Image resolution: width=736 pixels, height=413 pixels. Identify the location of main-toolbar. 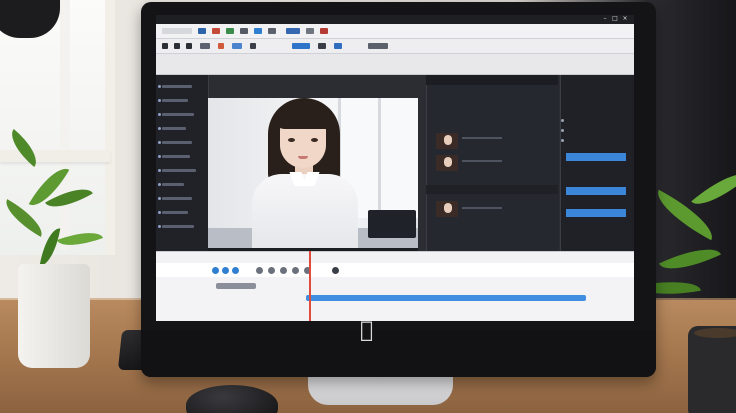
(395, 31).